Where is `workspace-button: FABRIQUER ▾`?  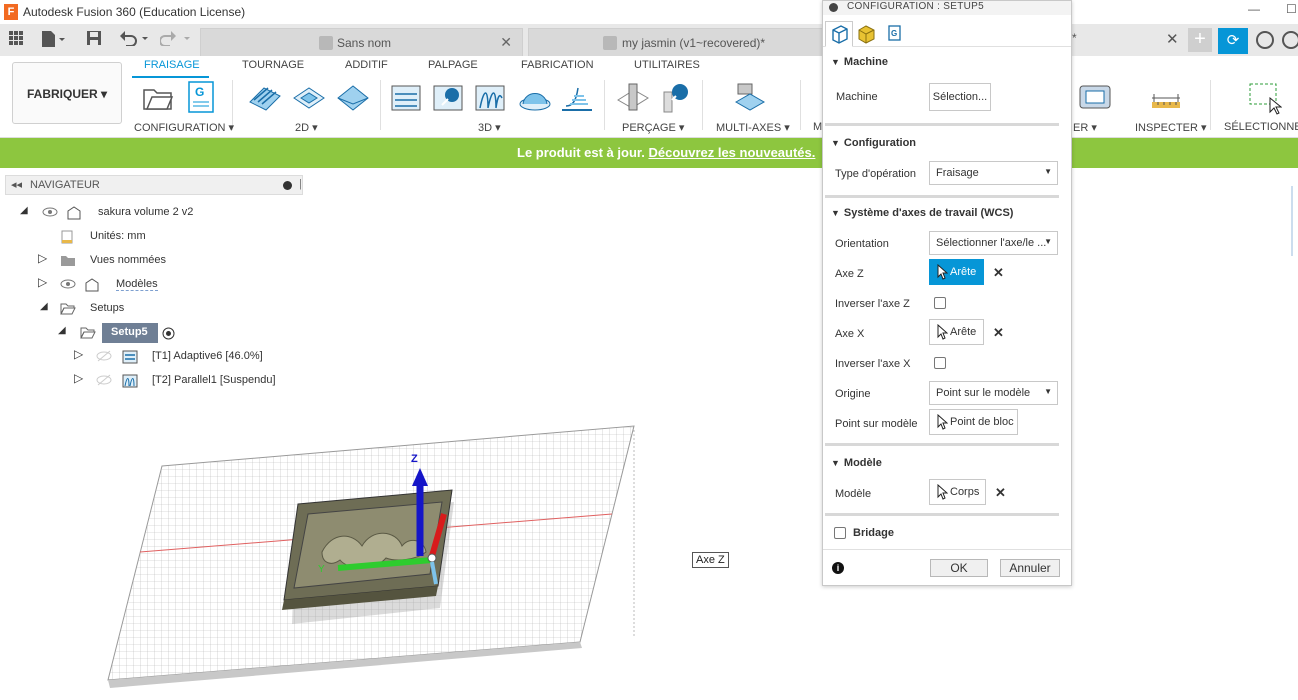 workspace-button: FABRIQUER ▾ is located at coordinates (67, 93).